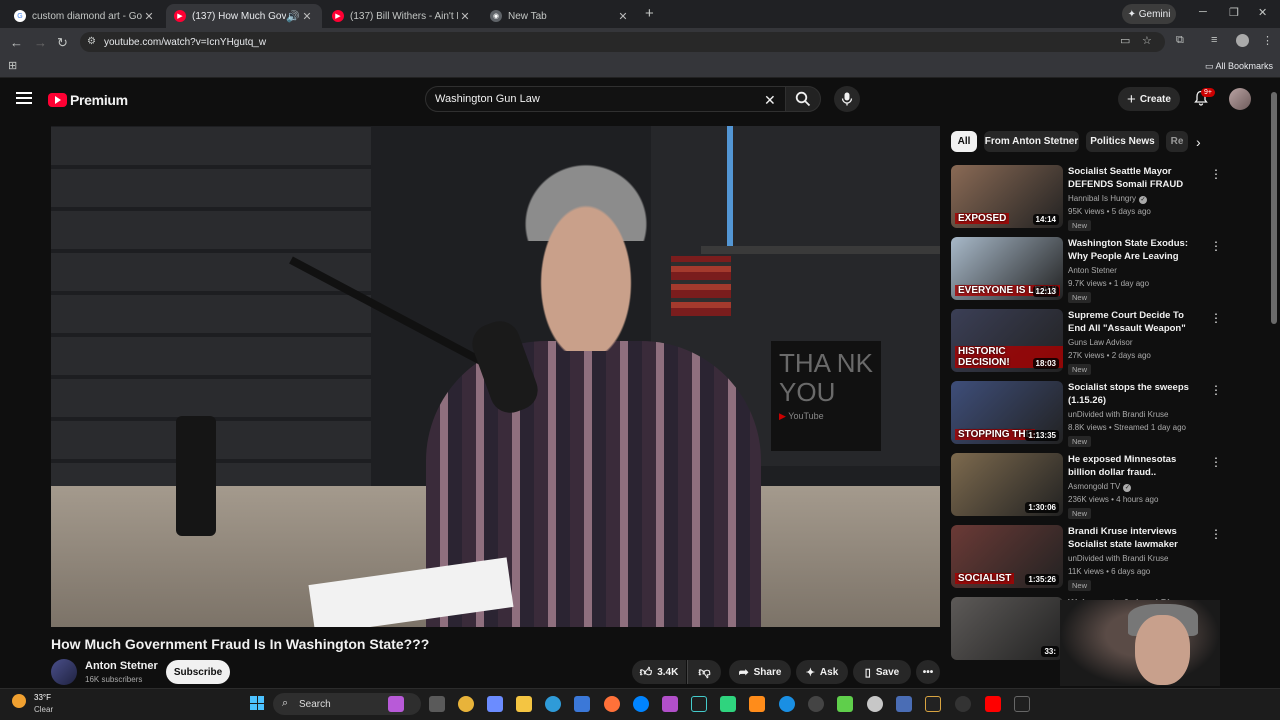 The height and width of the screenshot is (720, 1280). Describe the element at coordinates (402, 16) in the screenshot. I see `browser-tab-3: ▶ (137) Bill Withers - Ain't No Sun ✕` at that location.